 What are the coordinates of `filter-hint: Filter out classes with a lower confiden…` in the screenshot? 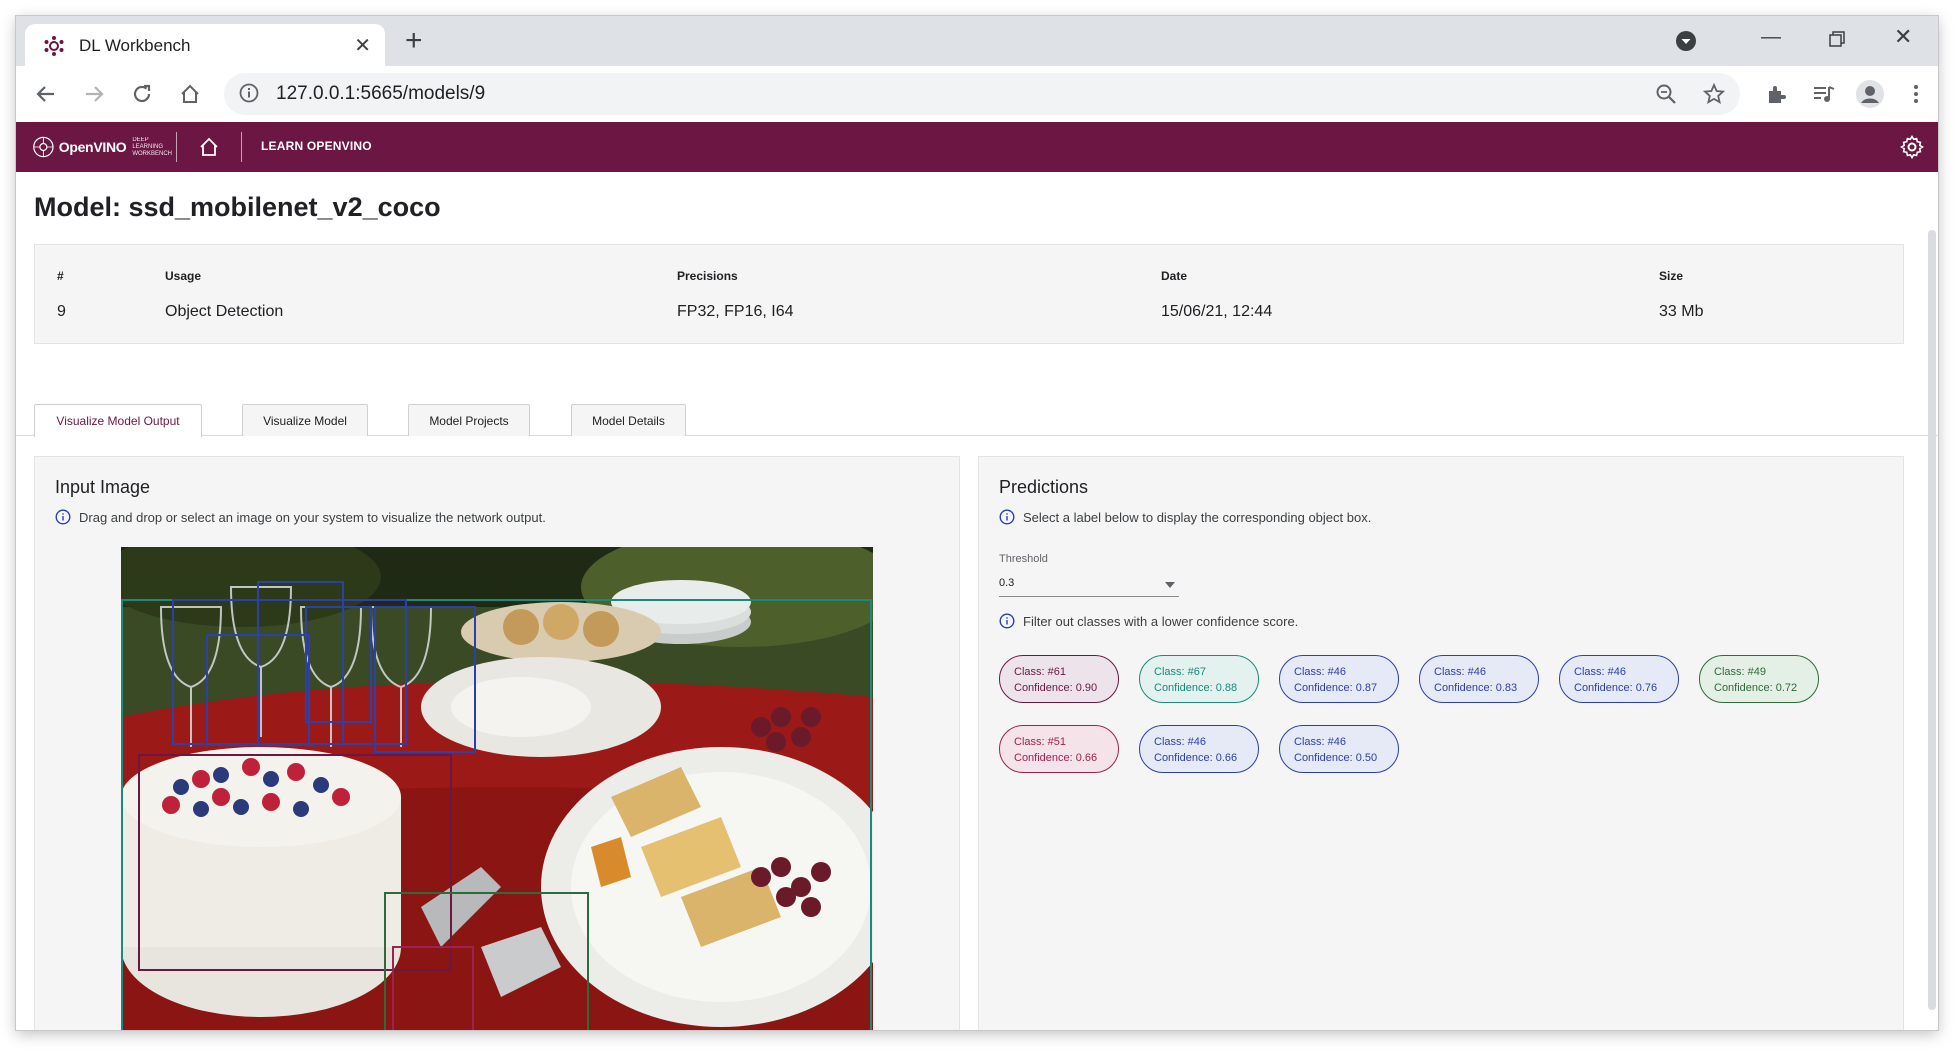 It's located at (1148, 621).